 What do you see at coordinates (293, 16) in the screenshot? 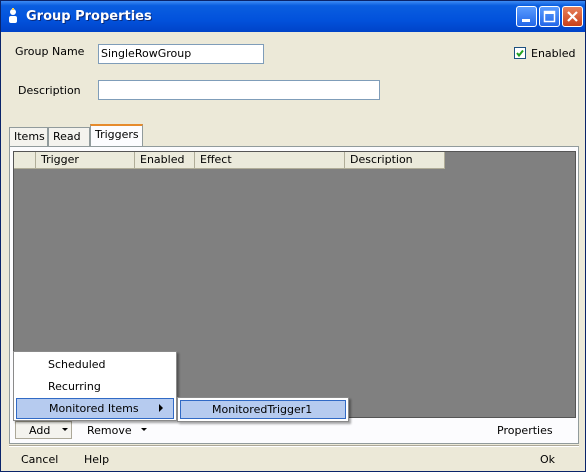
I see `title-bar: Group Properties` at bounding box center [293, 16].